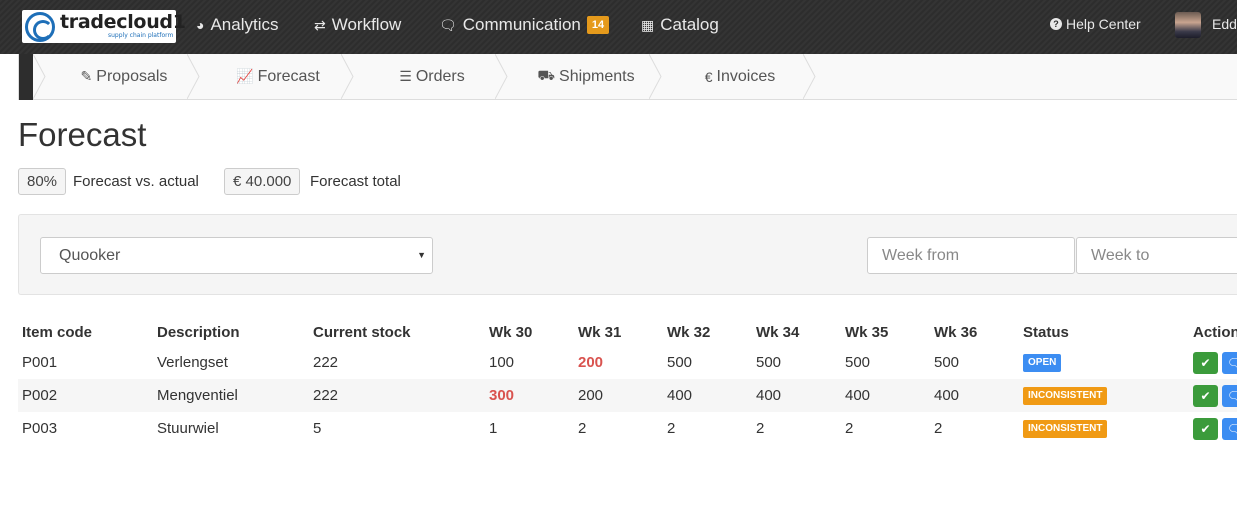 The width and height of the screenshot is (1237, 531). I want to click on grid-icon: ▦, so click(648, 24).